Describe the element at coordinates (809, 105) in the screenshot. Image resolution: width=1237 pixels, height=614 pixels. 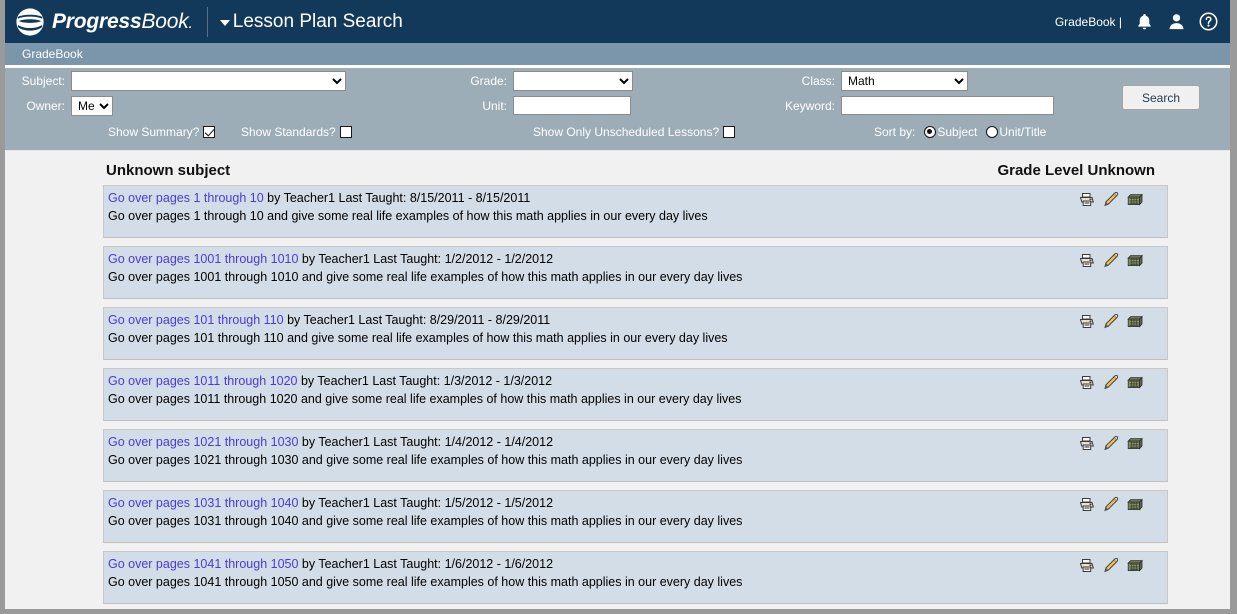
I see `keyword-label: Keyword:` at that location.